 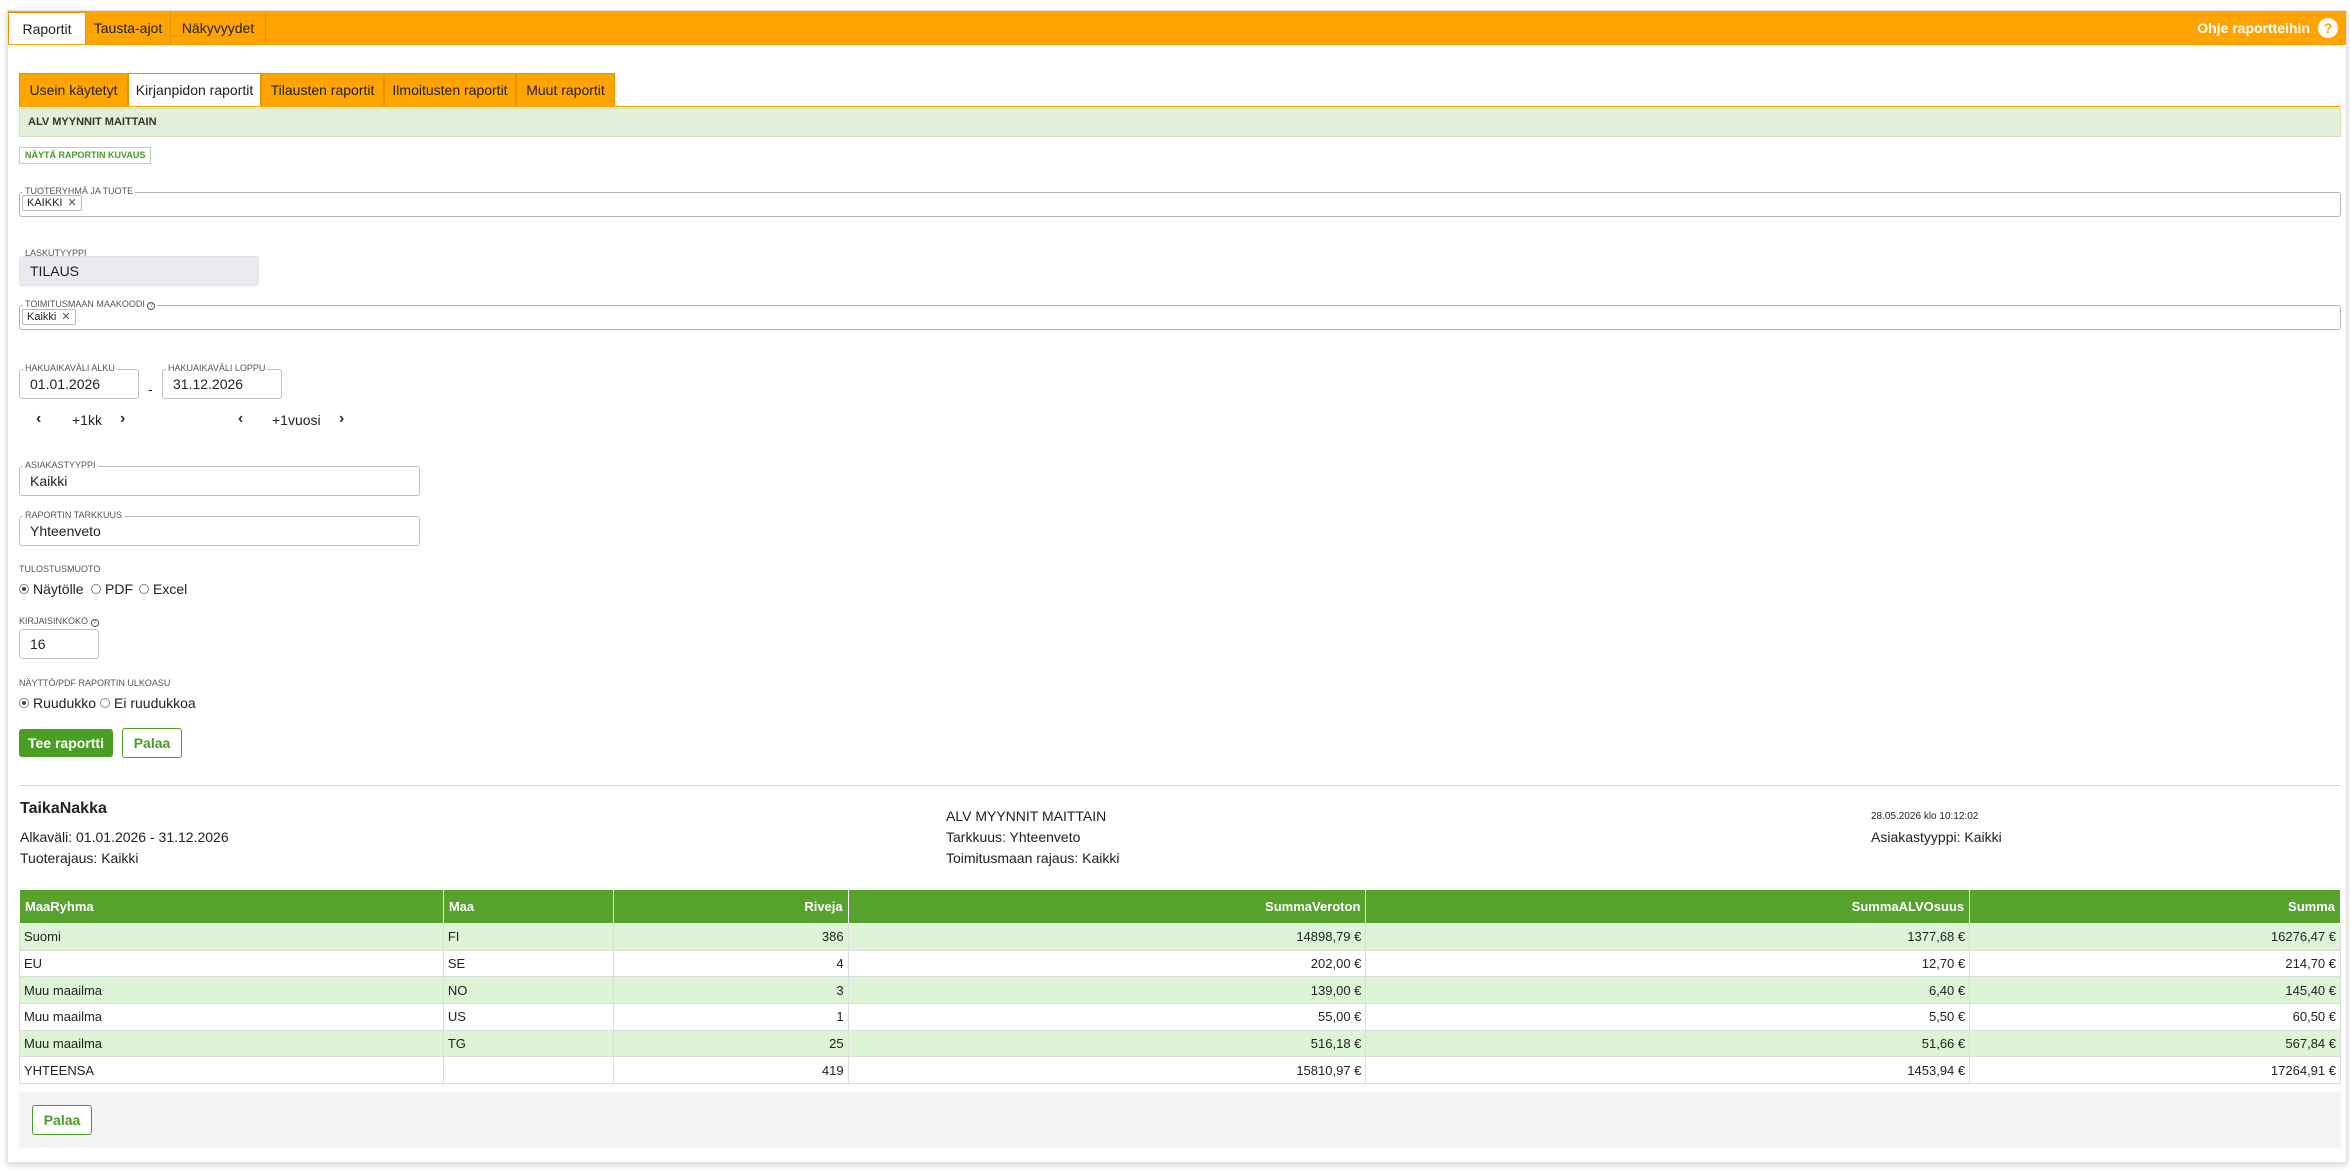 I want to click on chip-label: KAIKKI, so click(x=45, y=203).